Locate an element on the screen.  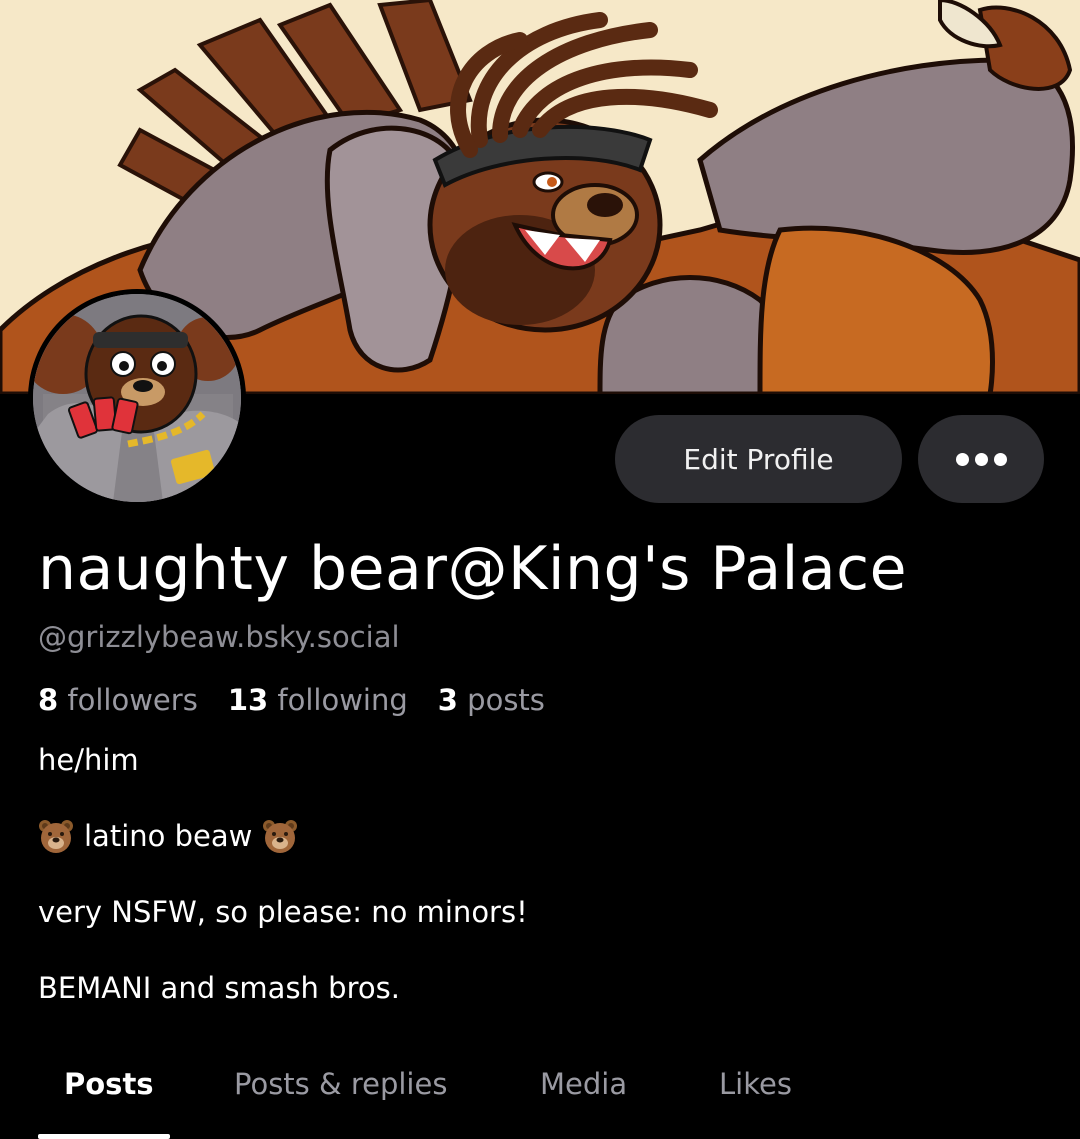
posts-label: posts is located at coordinates (506, 700).